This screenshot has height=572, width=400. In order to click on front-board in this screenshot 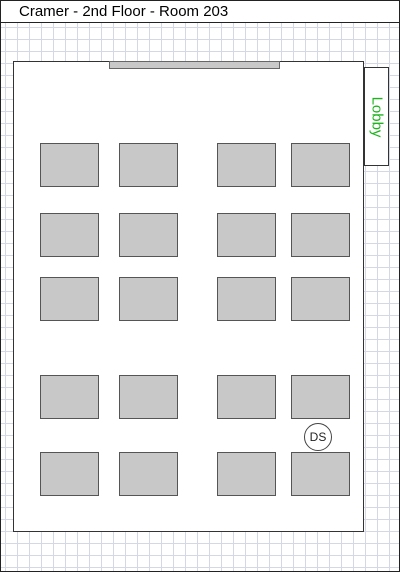, I will do `click(194, 65)`.